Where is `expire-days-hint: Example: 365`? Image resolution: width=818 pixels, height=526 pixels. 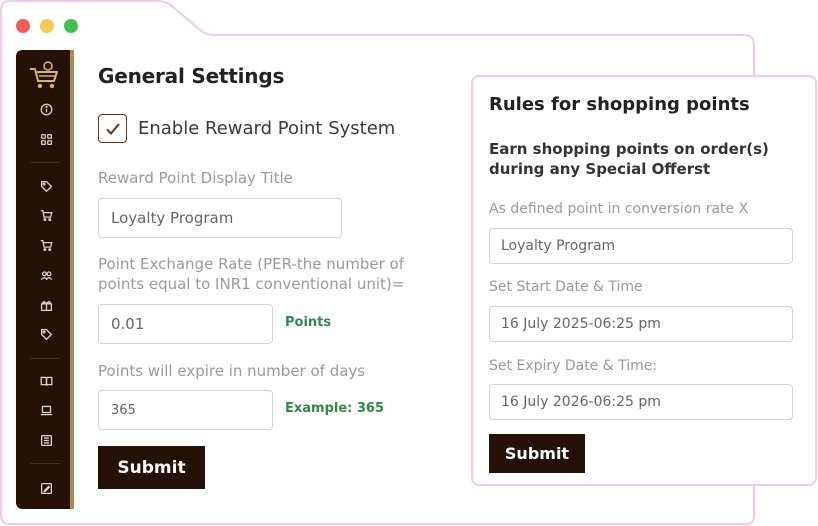
expire-days-hint: Example: 365 is located at coordinates (335, 408).